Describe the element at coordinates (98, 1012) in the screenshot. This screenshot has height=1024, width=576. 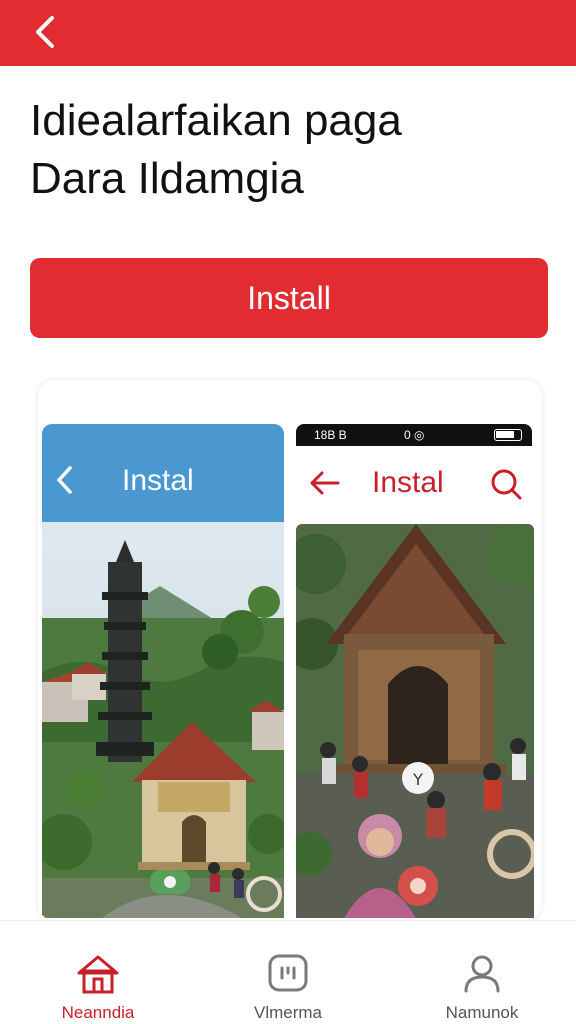
I see `nav-label-home: Neanndia` at that location.